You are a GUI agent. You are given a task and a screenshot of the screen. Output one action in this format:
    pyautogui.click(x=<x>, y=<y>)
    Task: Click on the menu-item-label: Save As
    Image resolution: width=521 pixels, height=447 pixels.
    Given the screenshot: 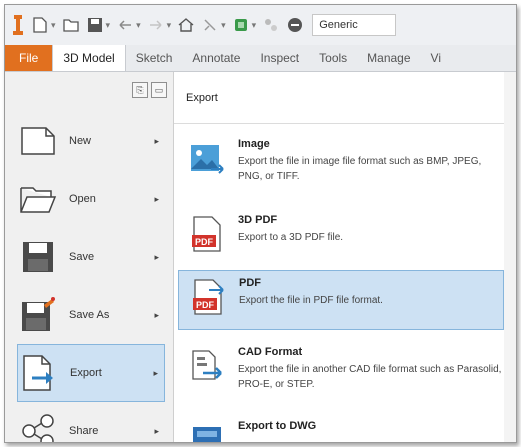 What is the action you would take?
    pyautogui.click(x=89, y=315)
    